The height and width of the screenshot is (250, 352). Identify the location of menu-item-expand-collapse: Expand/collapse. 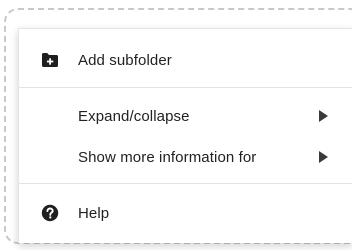
(185, 116).